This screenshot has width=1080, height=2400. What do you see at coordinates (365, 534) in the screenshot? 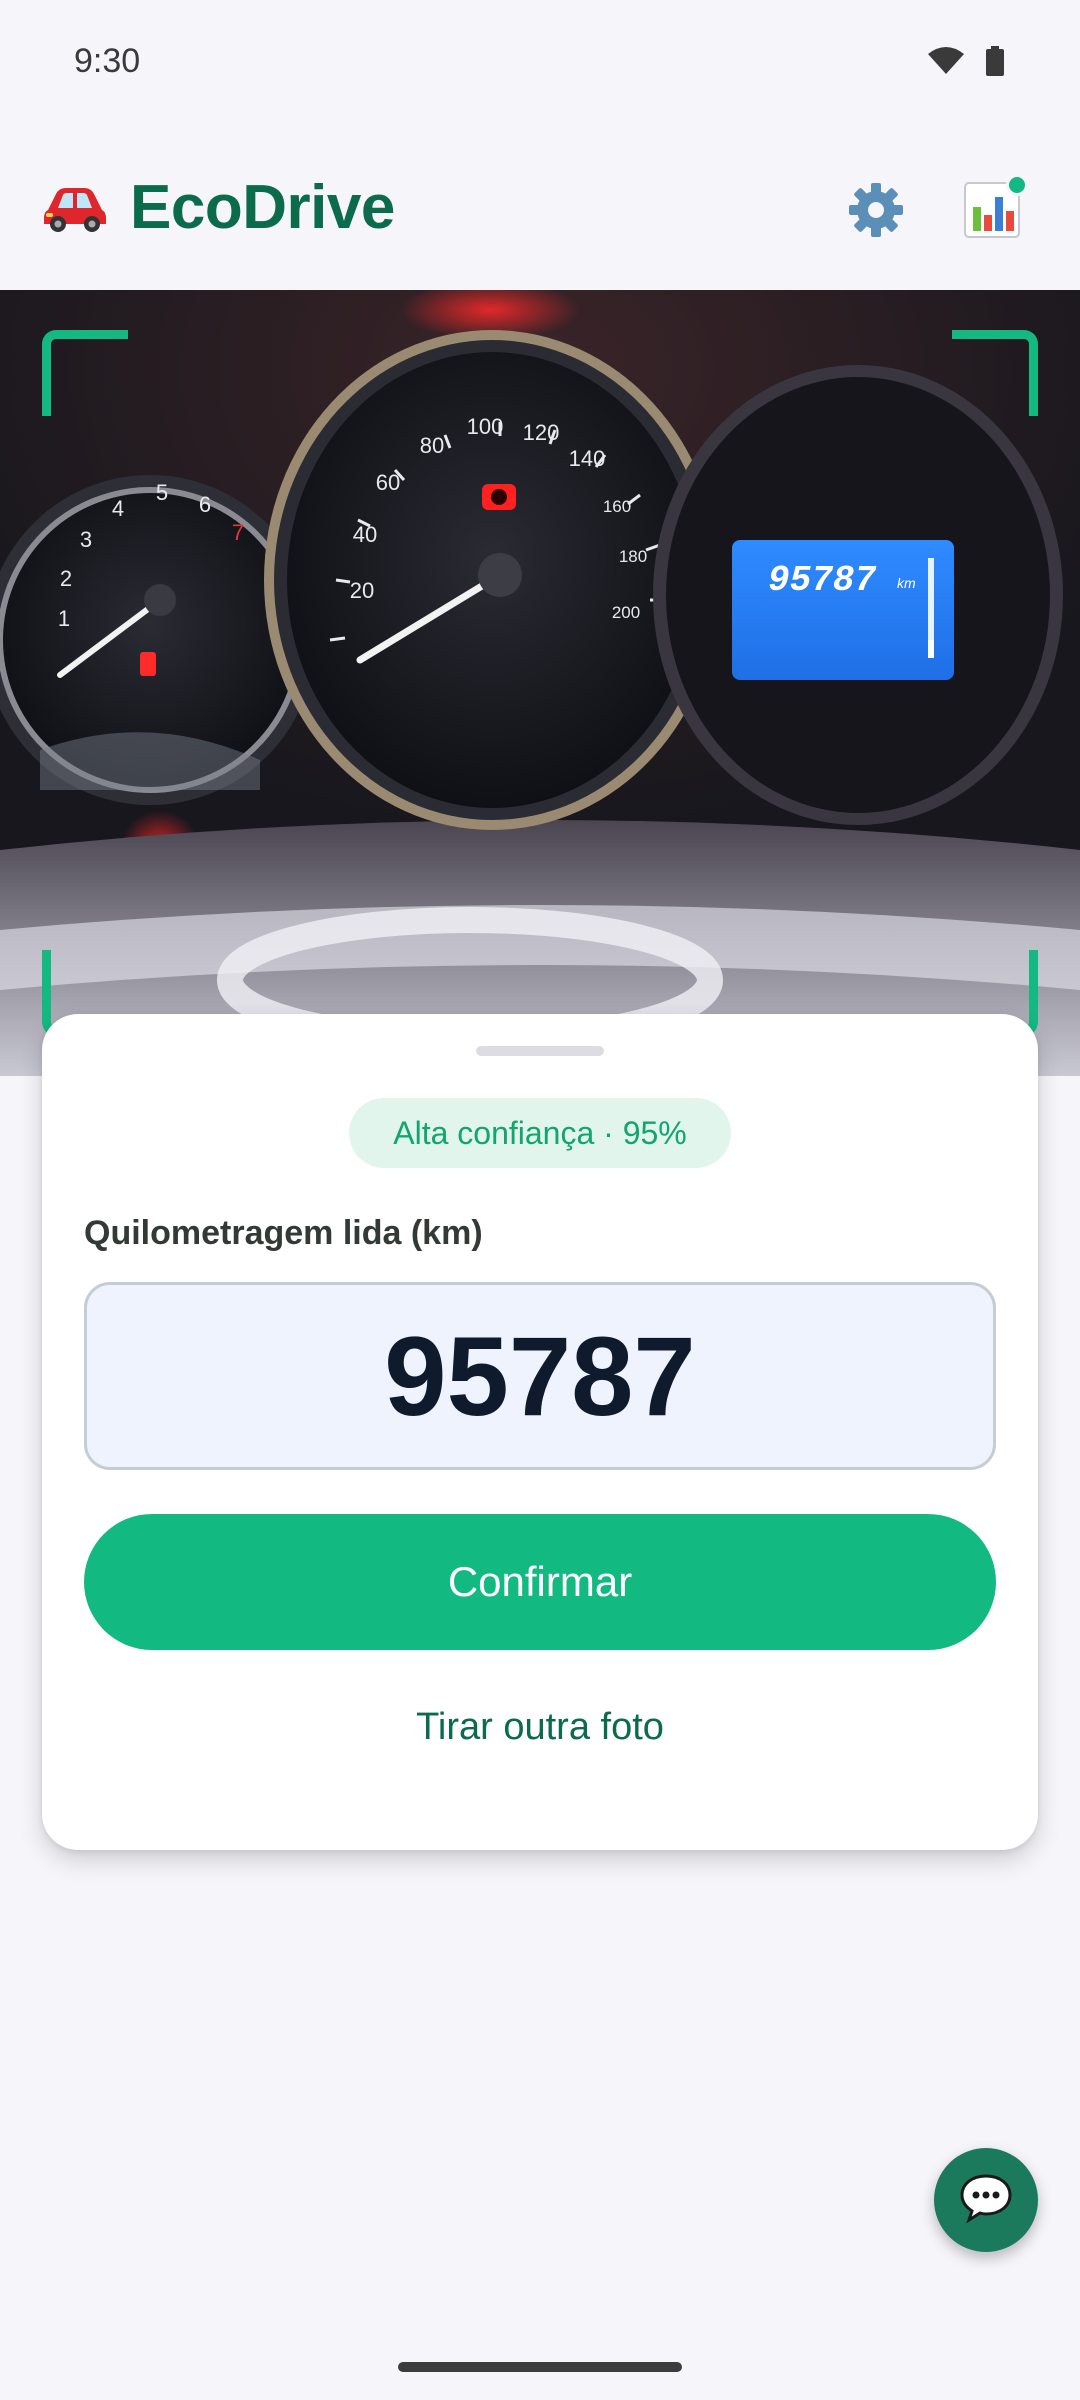
I see `speed-tick: 40` at bounding box center [365, 534].